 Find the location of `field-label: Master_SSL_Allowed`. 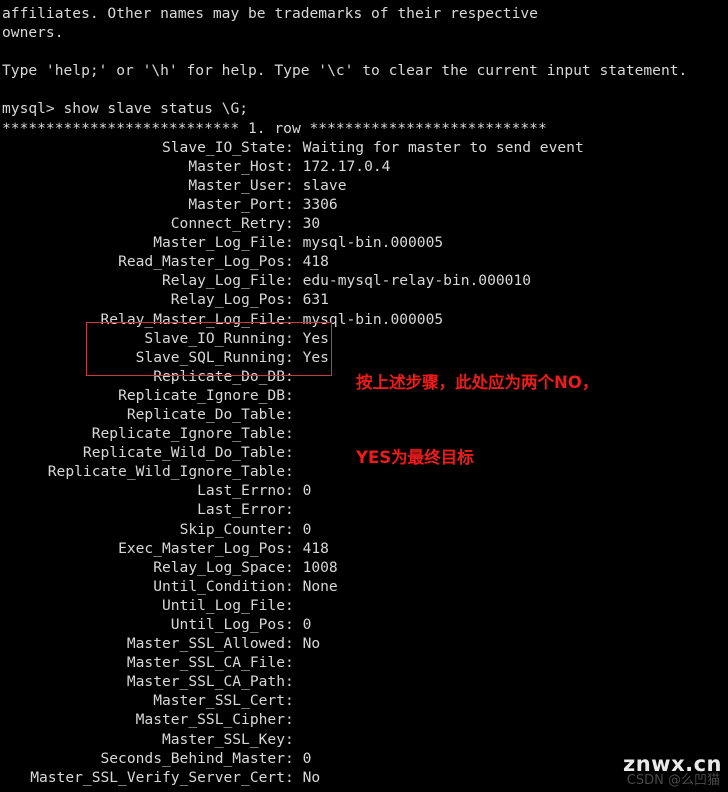

field-label: Master_SSL_Allowed is located at coordinates (205, 644).